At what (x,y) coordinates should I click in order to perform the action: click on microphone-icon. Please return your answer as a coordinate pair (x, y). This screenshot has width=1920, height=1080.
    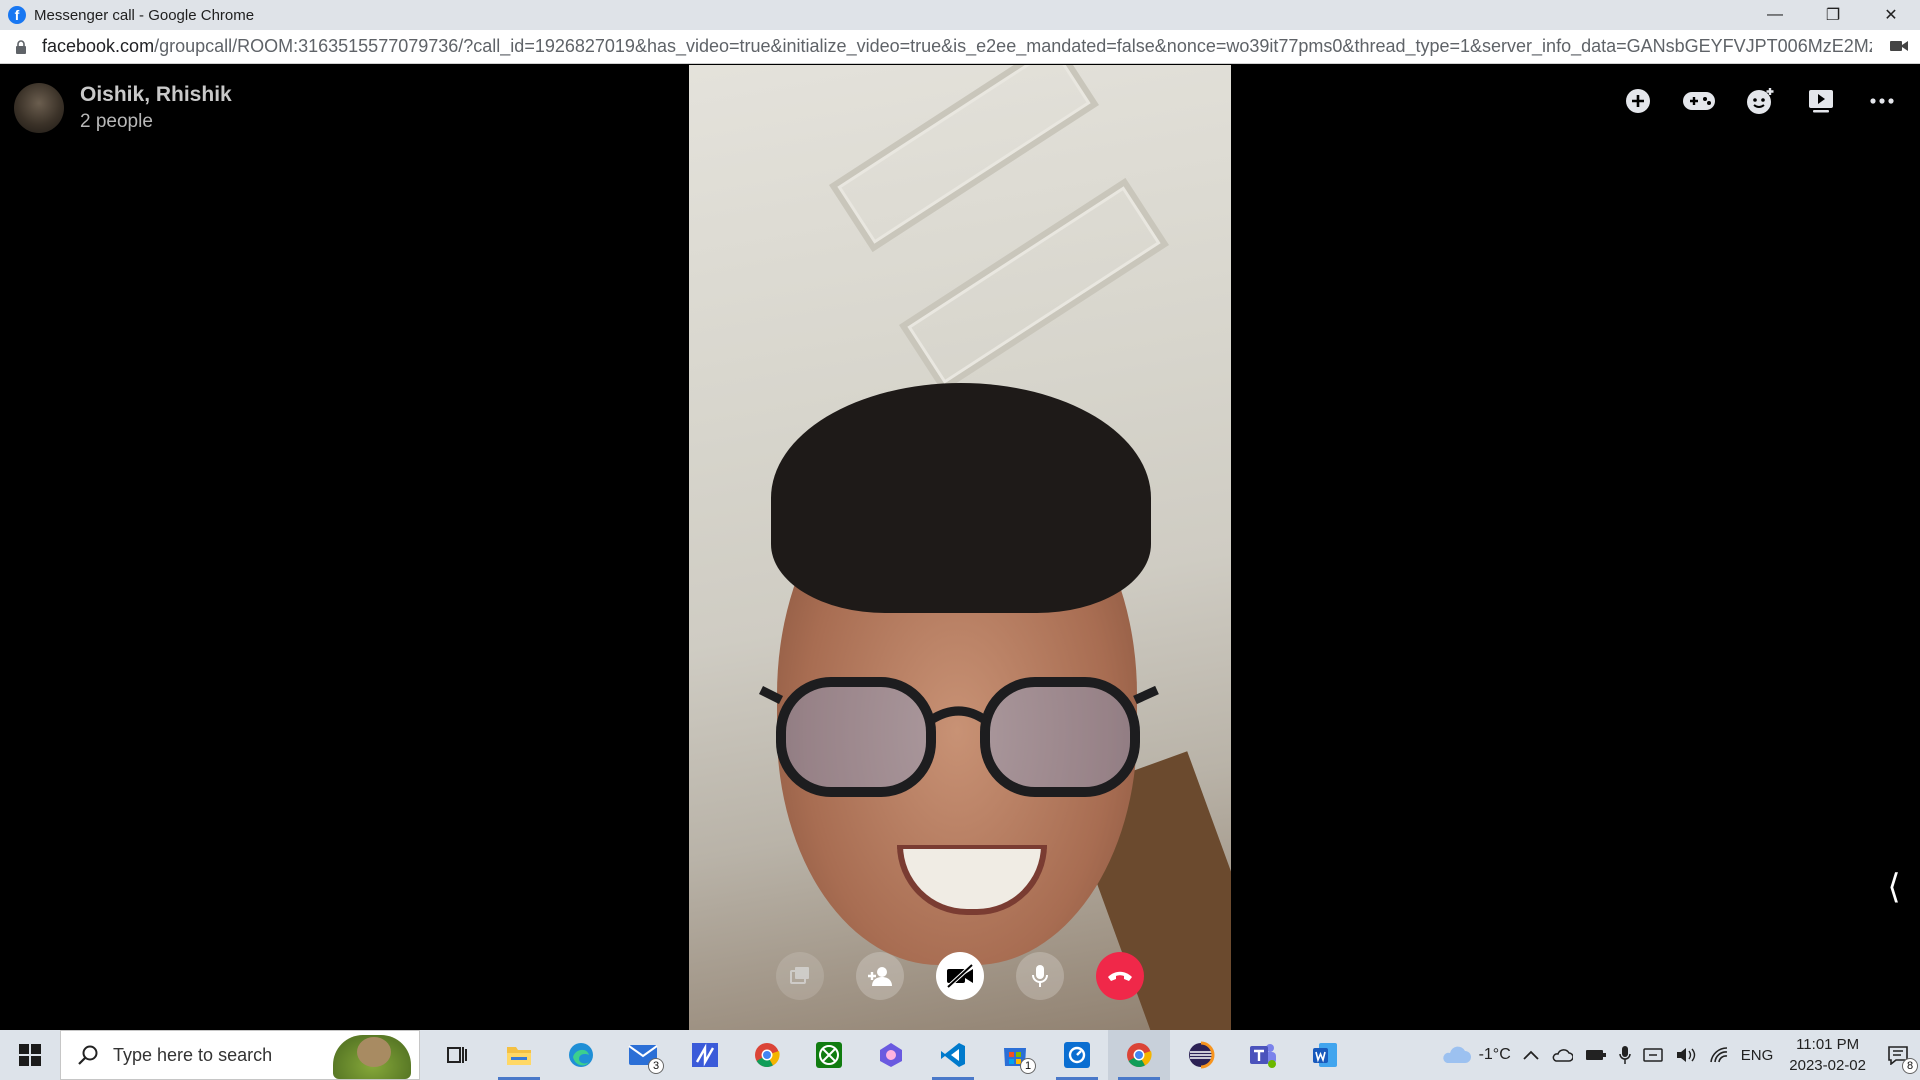
    Looking at the image, I should click on (1040, 976).